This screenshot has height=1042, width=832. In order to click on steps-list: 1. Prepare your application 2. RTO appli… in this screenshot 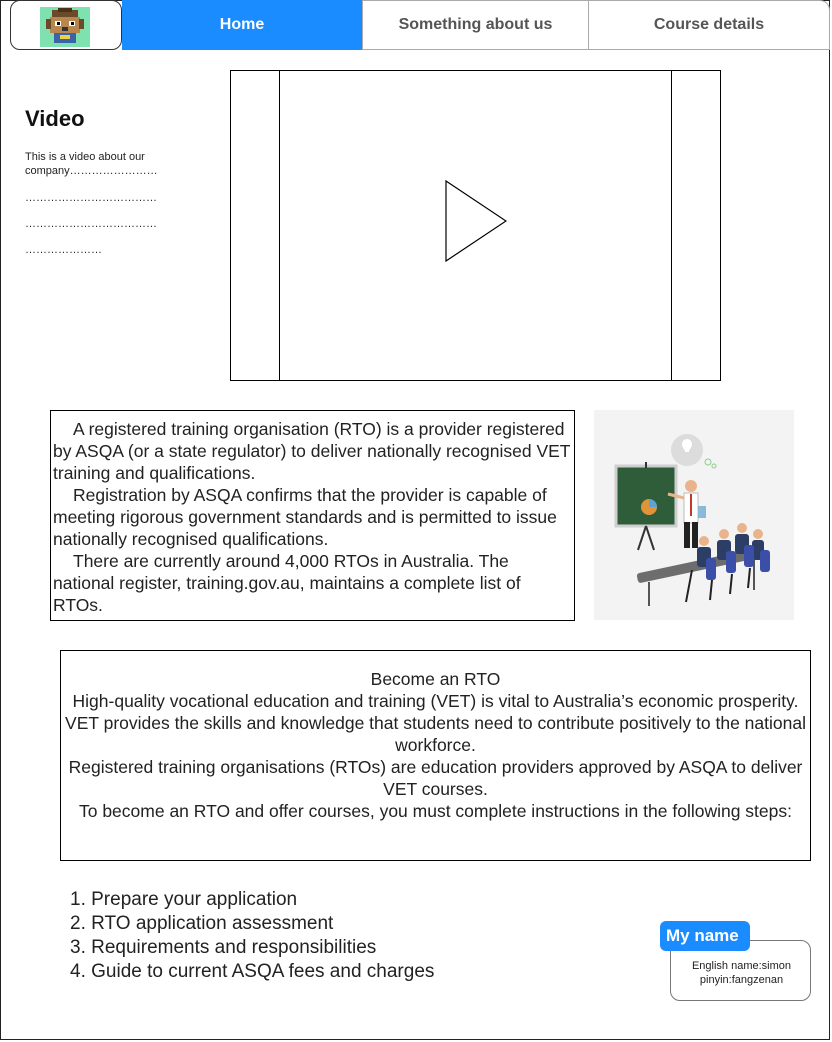, I will do `click(252, 936)`.